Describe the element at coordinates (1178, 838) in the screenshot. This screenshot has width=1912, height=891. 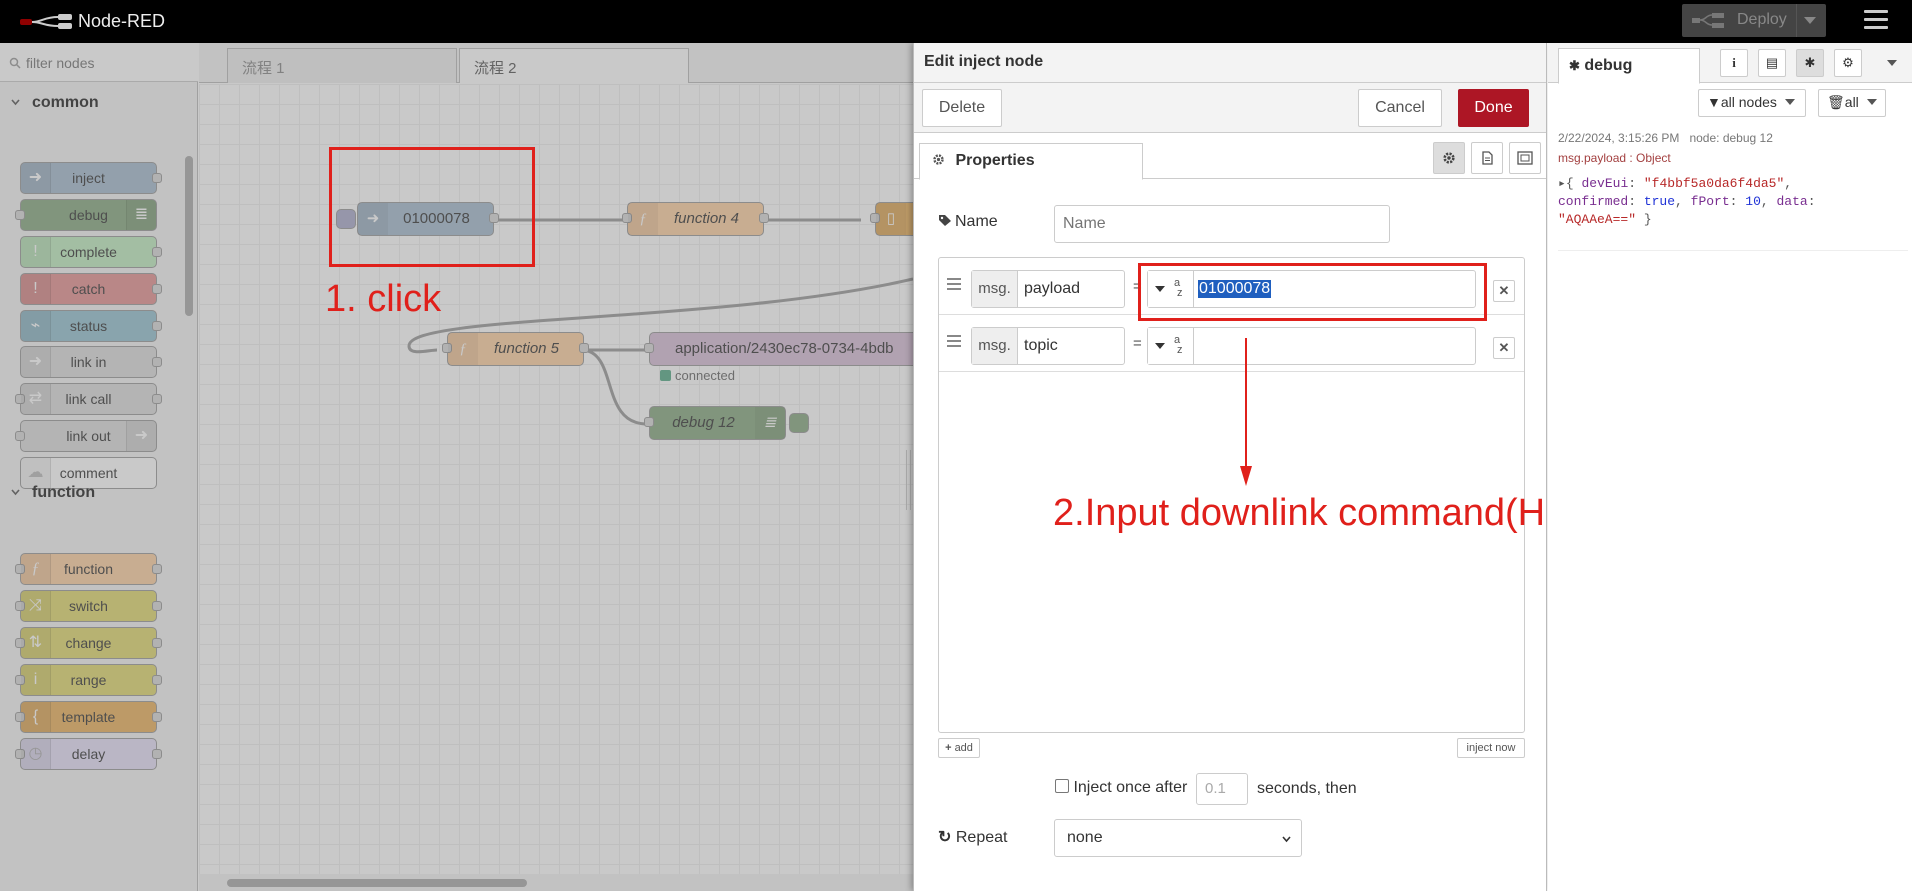
I see `repeat-select: none` at that location.